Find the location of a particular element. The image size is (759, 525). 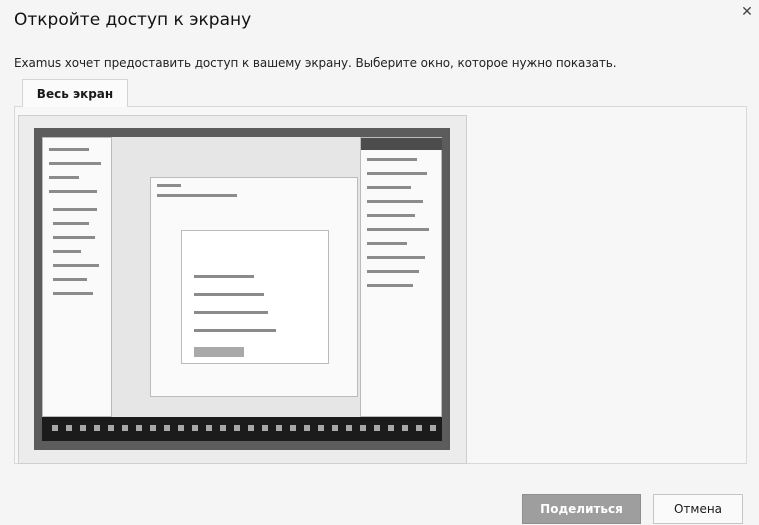

preview-center-window is located at coordinates (254, 287).